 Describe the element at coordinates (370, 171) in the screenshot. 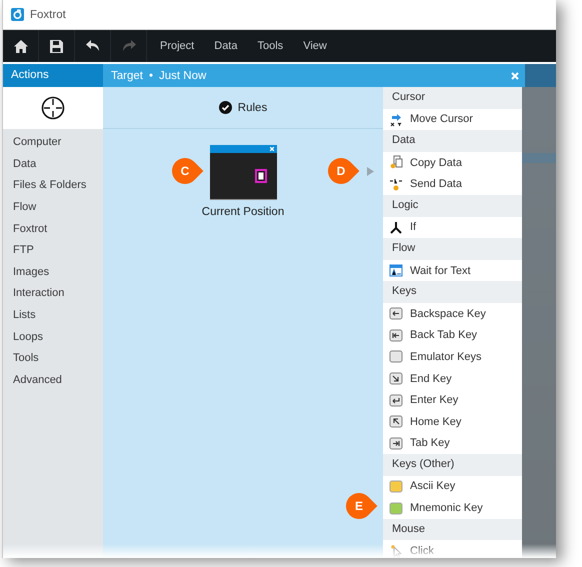

I see `connector-arrow-icon` at that location.